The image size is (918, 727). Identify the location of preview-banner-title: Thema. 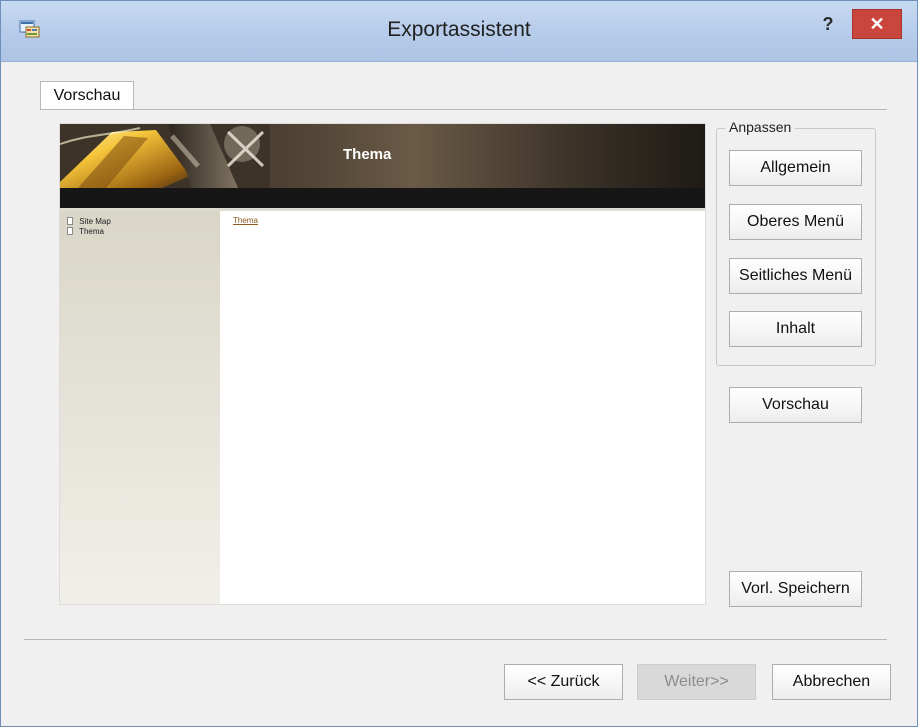
(367, 154).